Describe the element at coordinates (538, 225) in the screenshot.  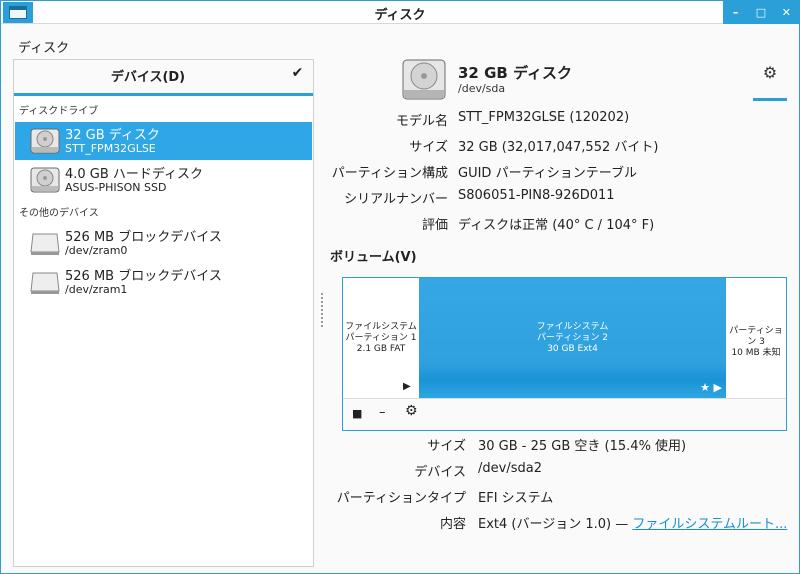
I see `prop-assessment: 評価 ディスクは正常 (40° C / 104° F)` at that location.